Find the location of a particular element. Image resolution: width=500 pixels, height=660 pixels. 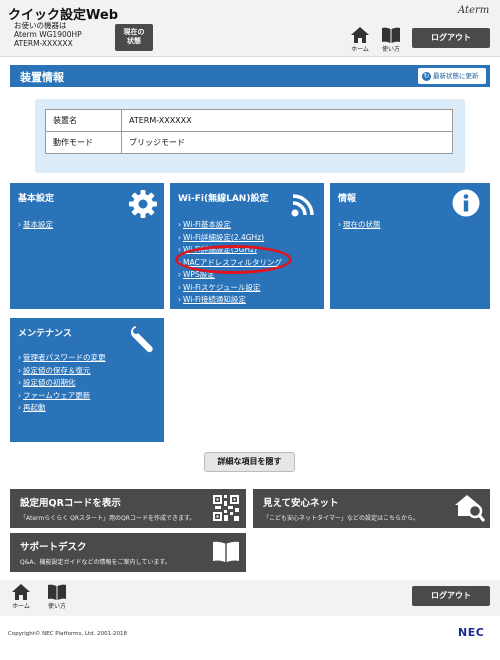

wifi-settings-title: Wi-Fi(無線LAN)設定 is located at coordinates (223, 199).